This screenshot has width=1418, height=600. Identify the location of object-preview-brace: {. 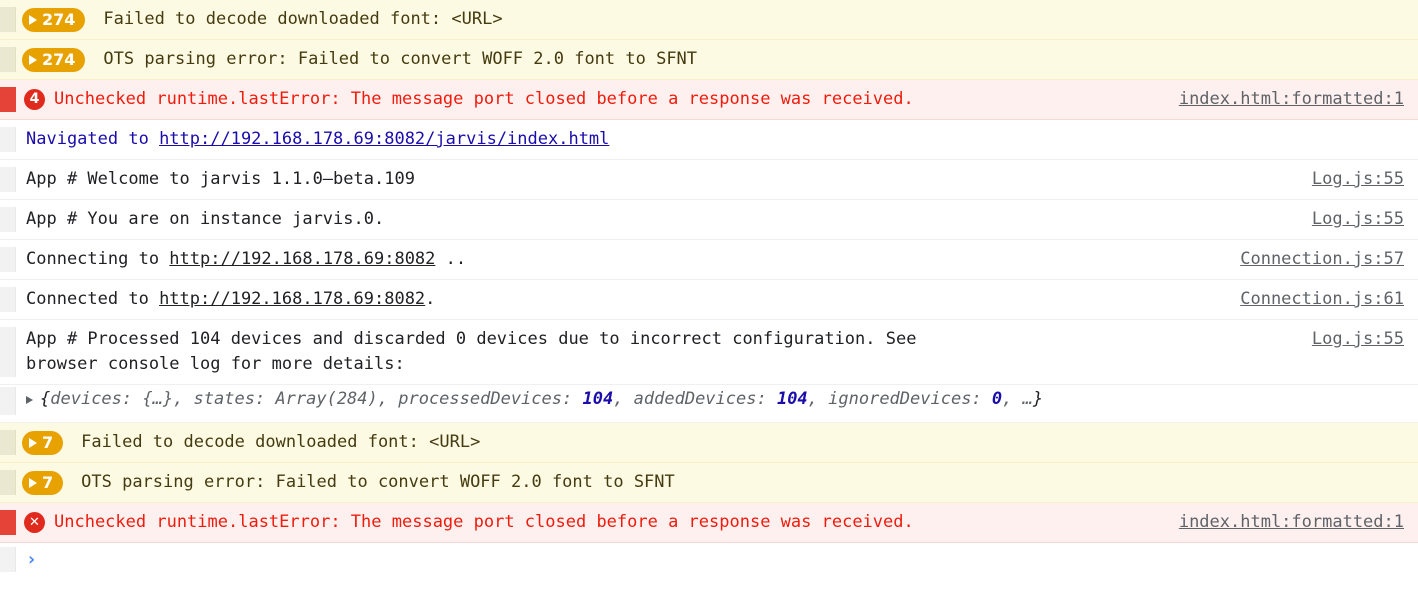
(45, 399).